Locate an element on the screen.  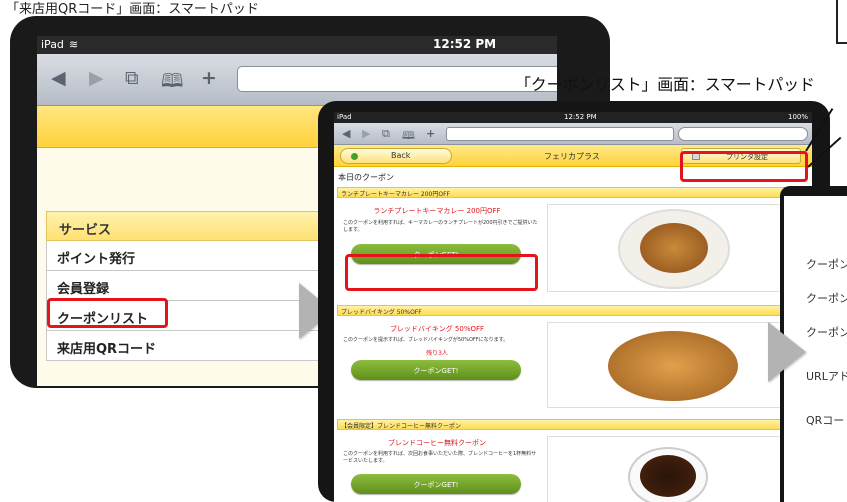
setting-row: URLアド is located at coordinates (826, 376).